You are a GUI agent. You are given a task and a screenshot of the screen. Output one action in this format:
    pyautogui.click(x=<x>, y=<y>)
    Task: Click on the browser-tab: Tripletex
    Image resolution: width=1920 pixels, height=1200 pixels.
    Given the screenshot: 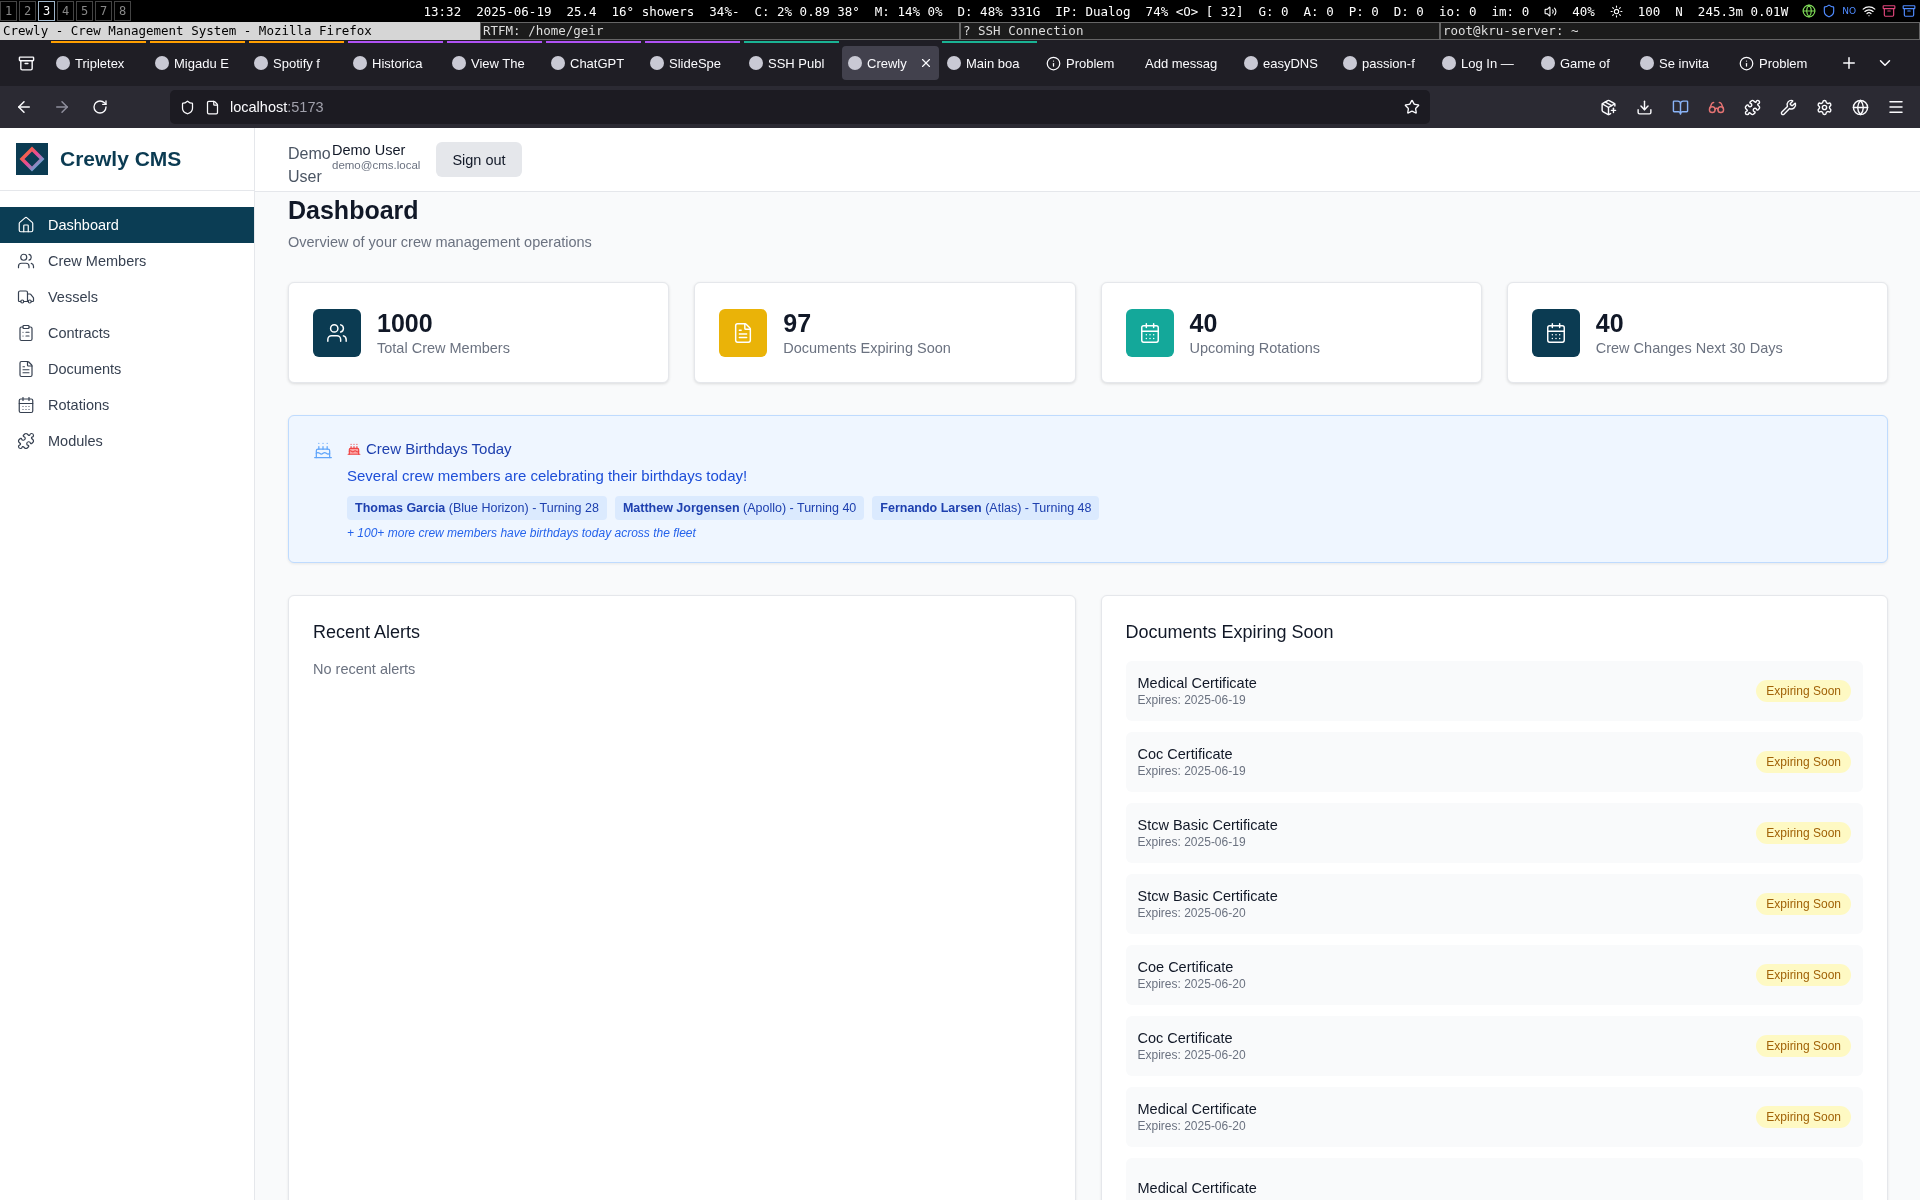 What is the action you would take?
    pyautogui.click(x=98, y=63)
    